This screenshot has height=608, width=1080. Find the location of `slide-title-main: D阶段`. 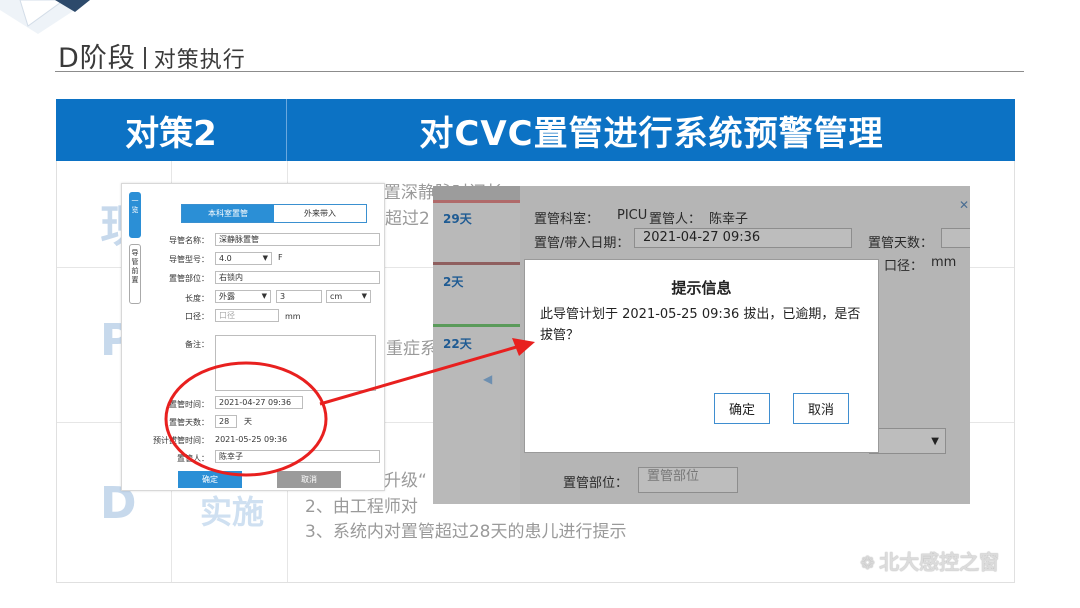

slide-title-main: D阶段 is located at coordinates (97, 58).